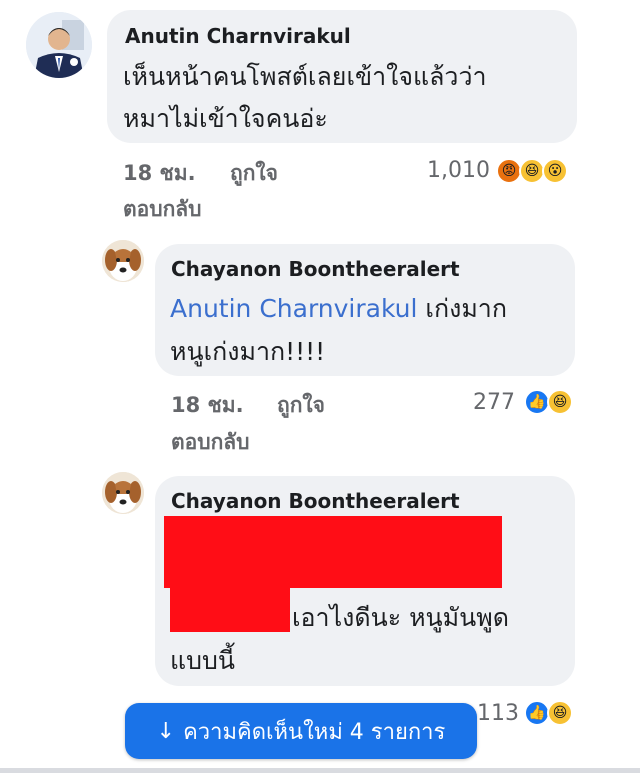 This screenshot has height=773, width=640. Describe the element at coordinates (320, 770) in the screenshot. I see `divider` at that location.